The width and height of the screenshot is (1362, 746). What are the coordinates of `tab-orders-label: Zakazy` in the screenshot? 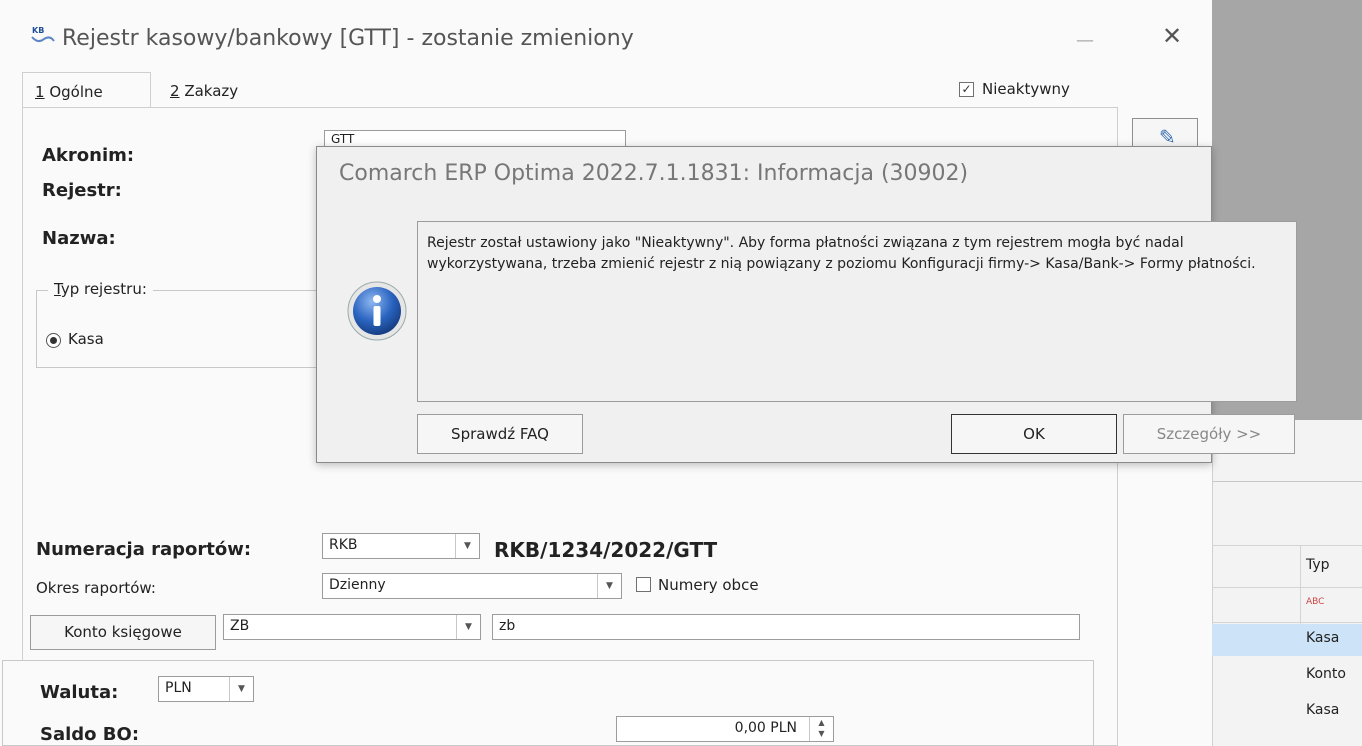 It's located at (209, 91).